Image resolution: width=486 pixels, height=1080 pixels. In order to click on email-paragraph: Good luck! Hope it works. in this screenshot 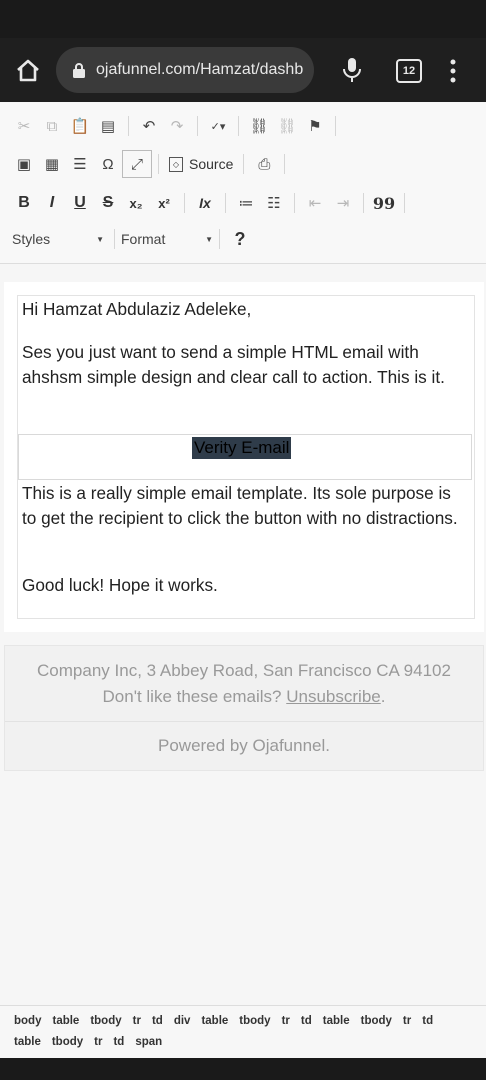, I will do `click(120, 585)`.